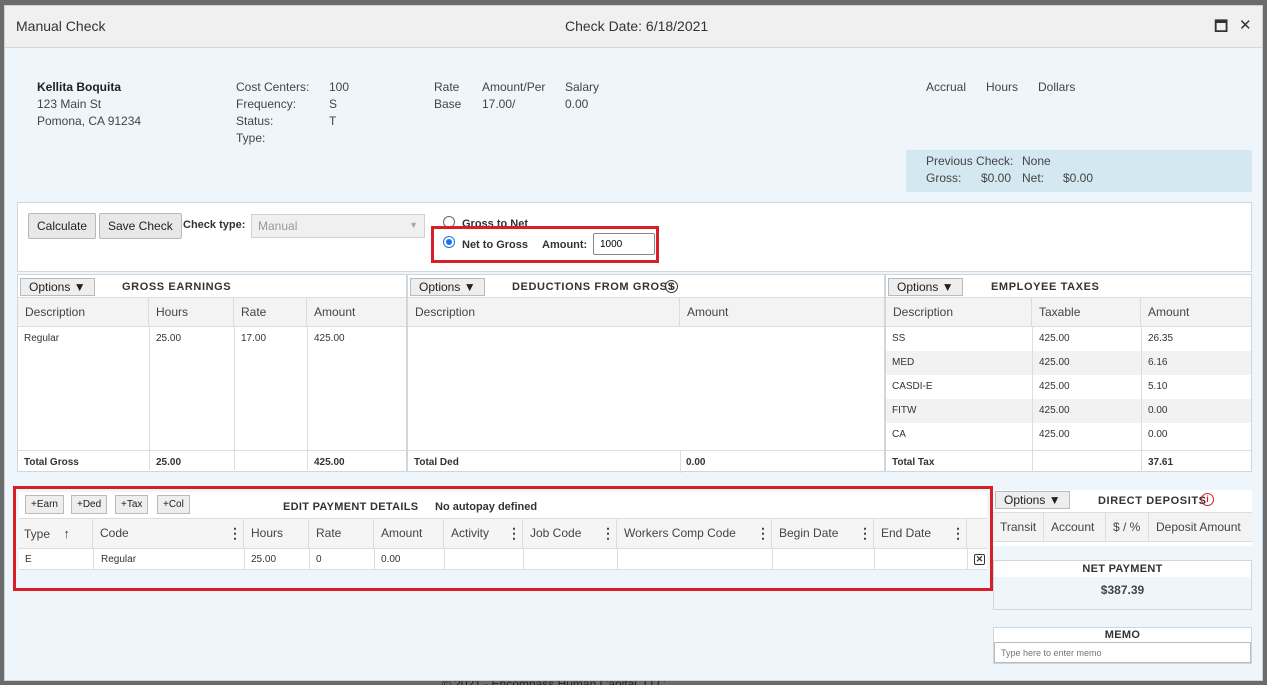  Describe the element at coordinates (338, 226) in the screenshot. I see `check-type-select: Manual ▼` at that location.